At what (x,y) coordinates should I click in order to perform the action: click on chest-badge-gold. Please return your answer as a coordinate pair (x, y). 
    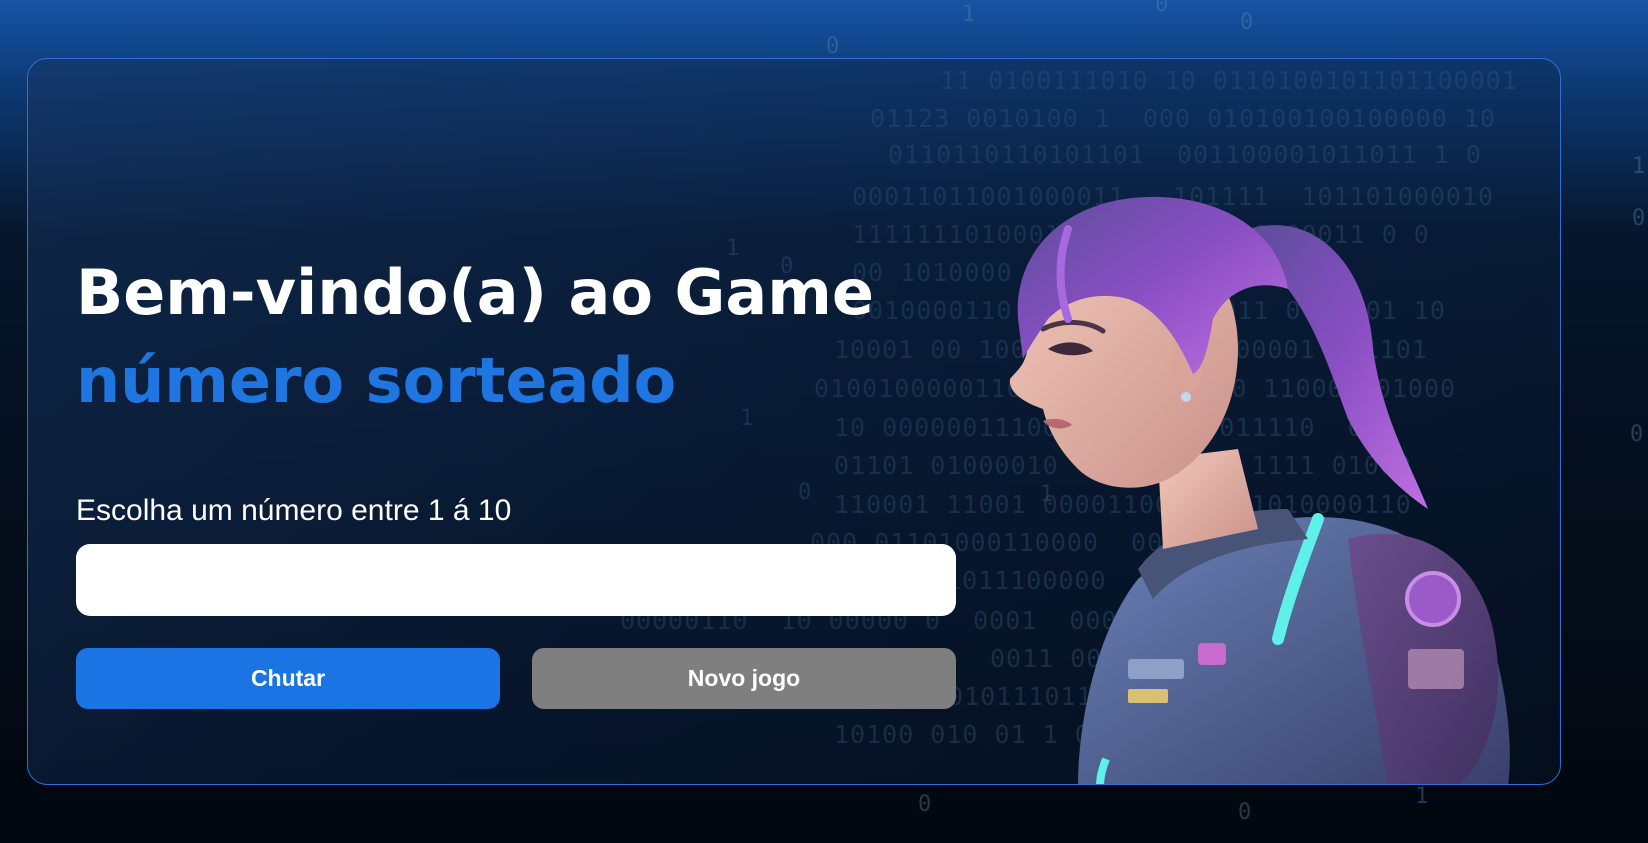
    Looking at the image, I should click on (1148, 696).